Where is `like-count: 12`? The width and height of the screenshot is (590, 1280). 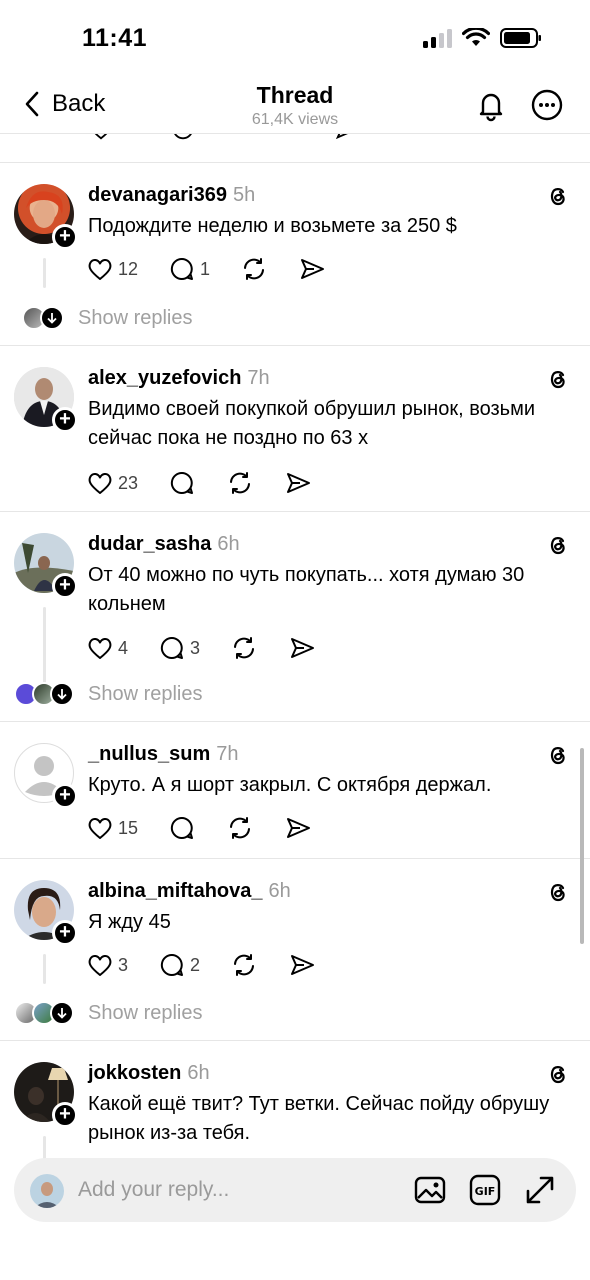
like-count: 12 is located at coordinates (128, 268).